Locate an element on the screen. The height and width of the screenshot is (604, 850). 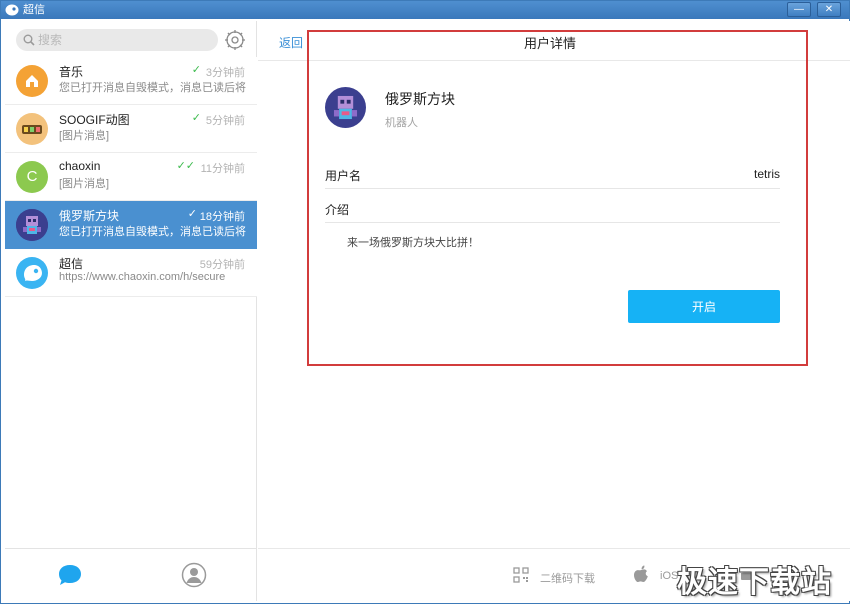
page-title: 用户详情 is located at coordinates (550, 43).